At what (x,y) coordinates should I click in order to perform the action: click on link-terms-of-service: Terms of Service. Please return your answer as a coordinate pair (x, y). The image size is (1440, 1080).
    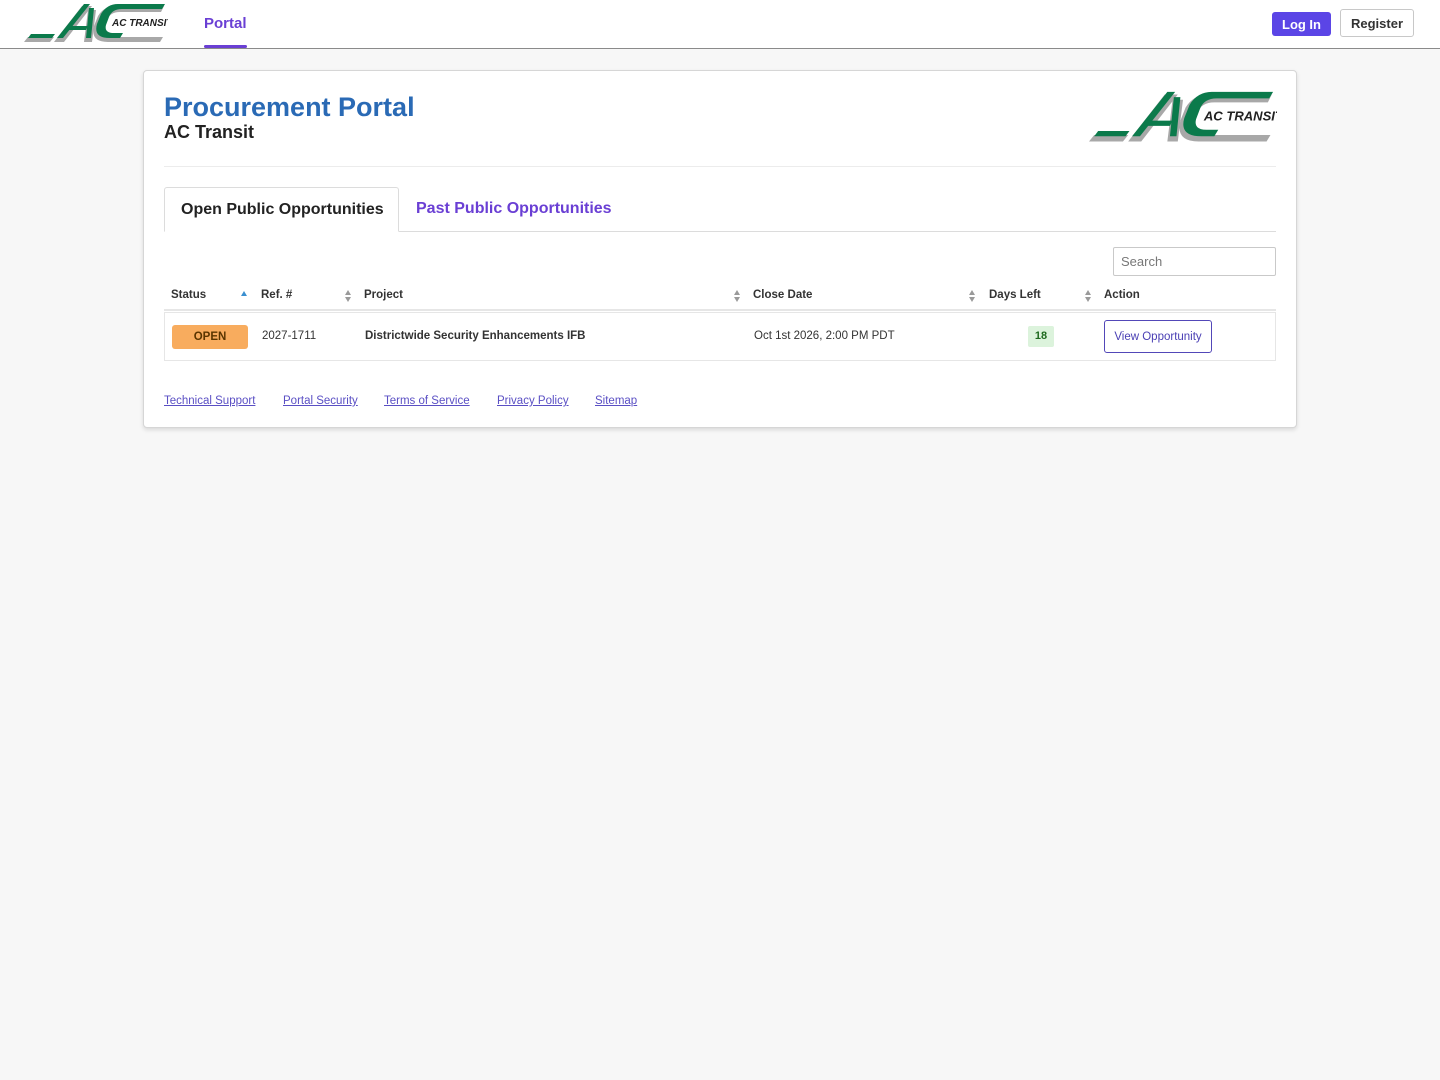
    Looking at the image, I should click on (427, 401).